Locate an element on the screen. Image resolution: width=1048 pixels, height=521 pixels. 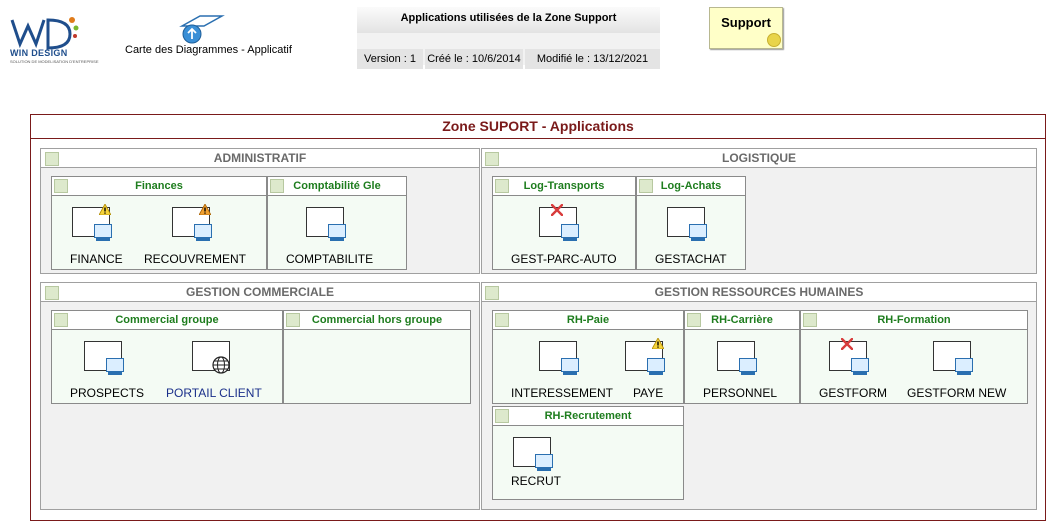
subgroup-finances: Finances FINANCE RECOUVREMENT is located at coordinates (159, 223).